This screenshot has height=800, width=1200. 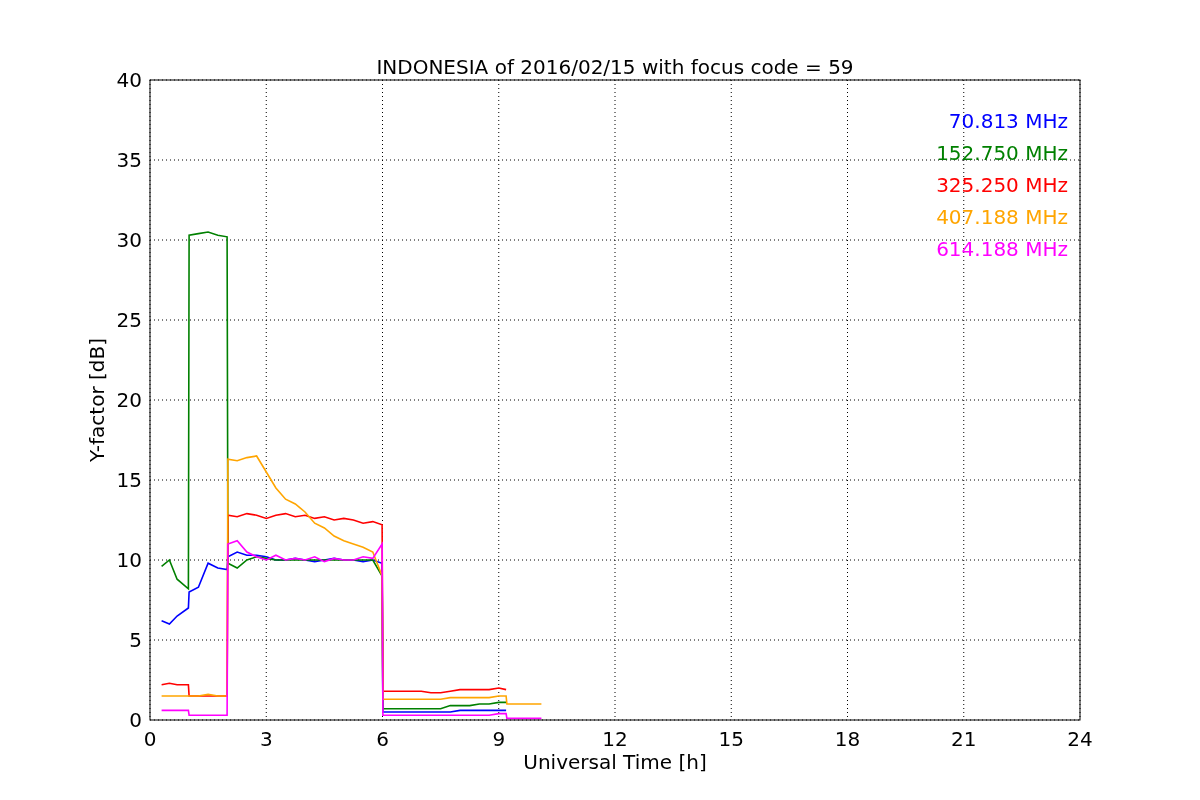 What do you see at coordinates (731, 739) in the screenshot?
I see `x-tick-label: 15` at bounding box center [731, 739].